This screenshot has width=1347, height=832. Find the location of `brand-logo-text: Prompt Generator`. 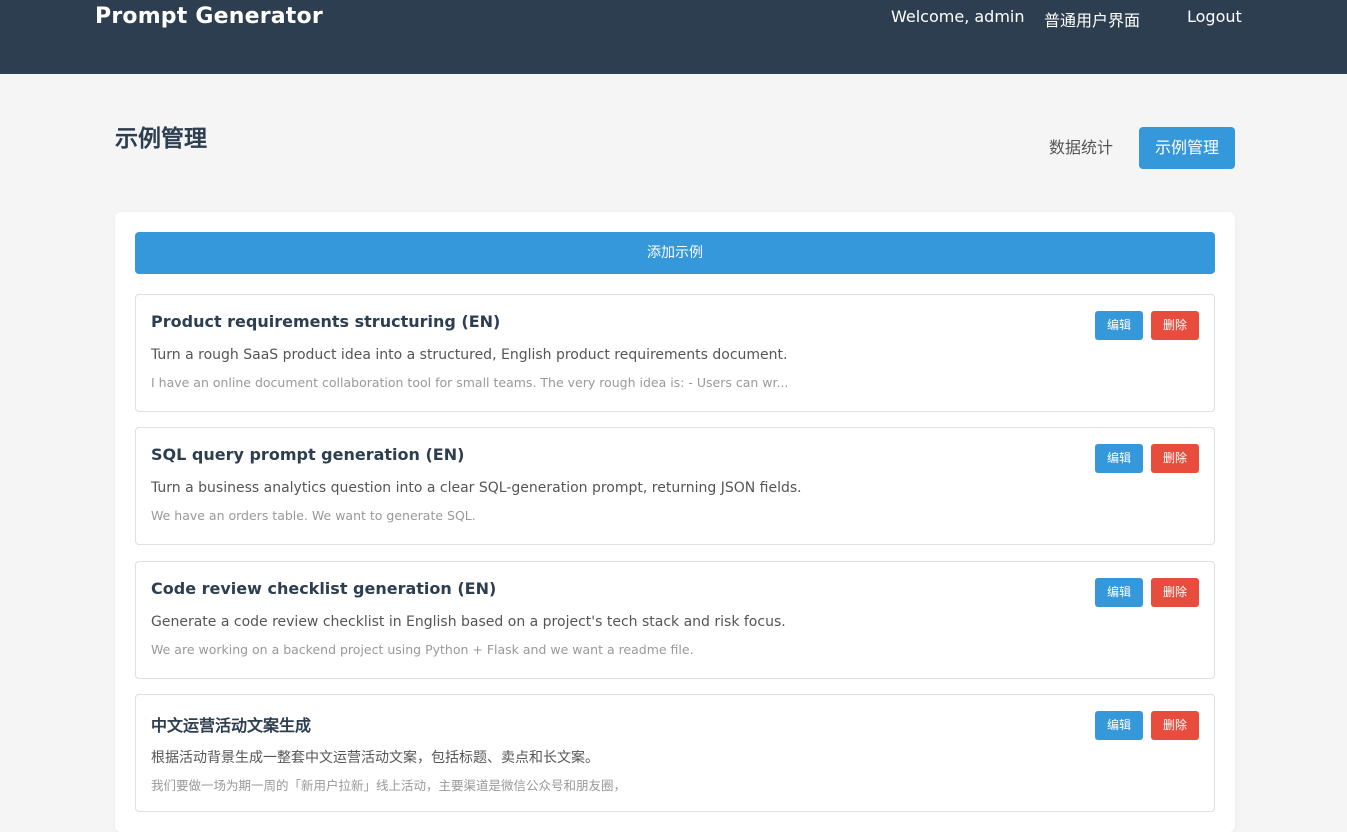

brand-logo-text: Prompt Generator is located at coordinates (209, 16).